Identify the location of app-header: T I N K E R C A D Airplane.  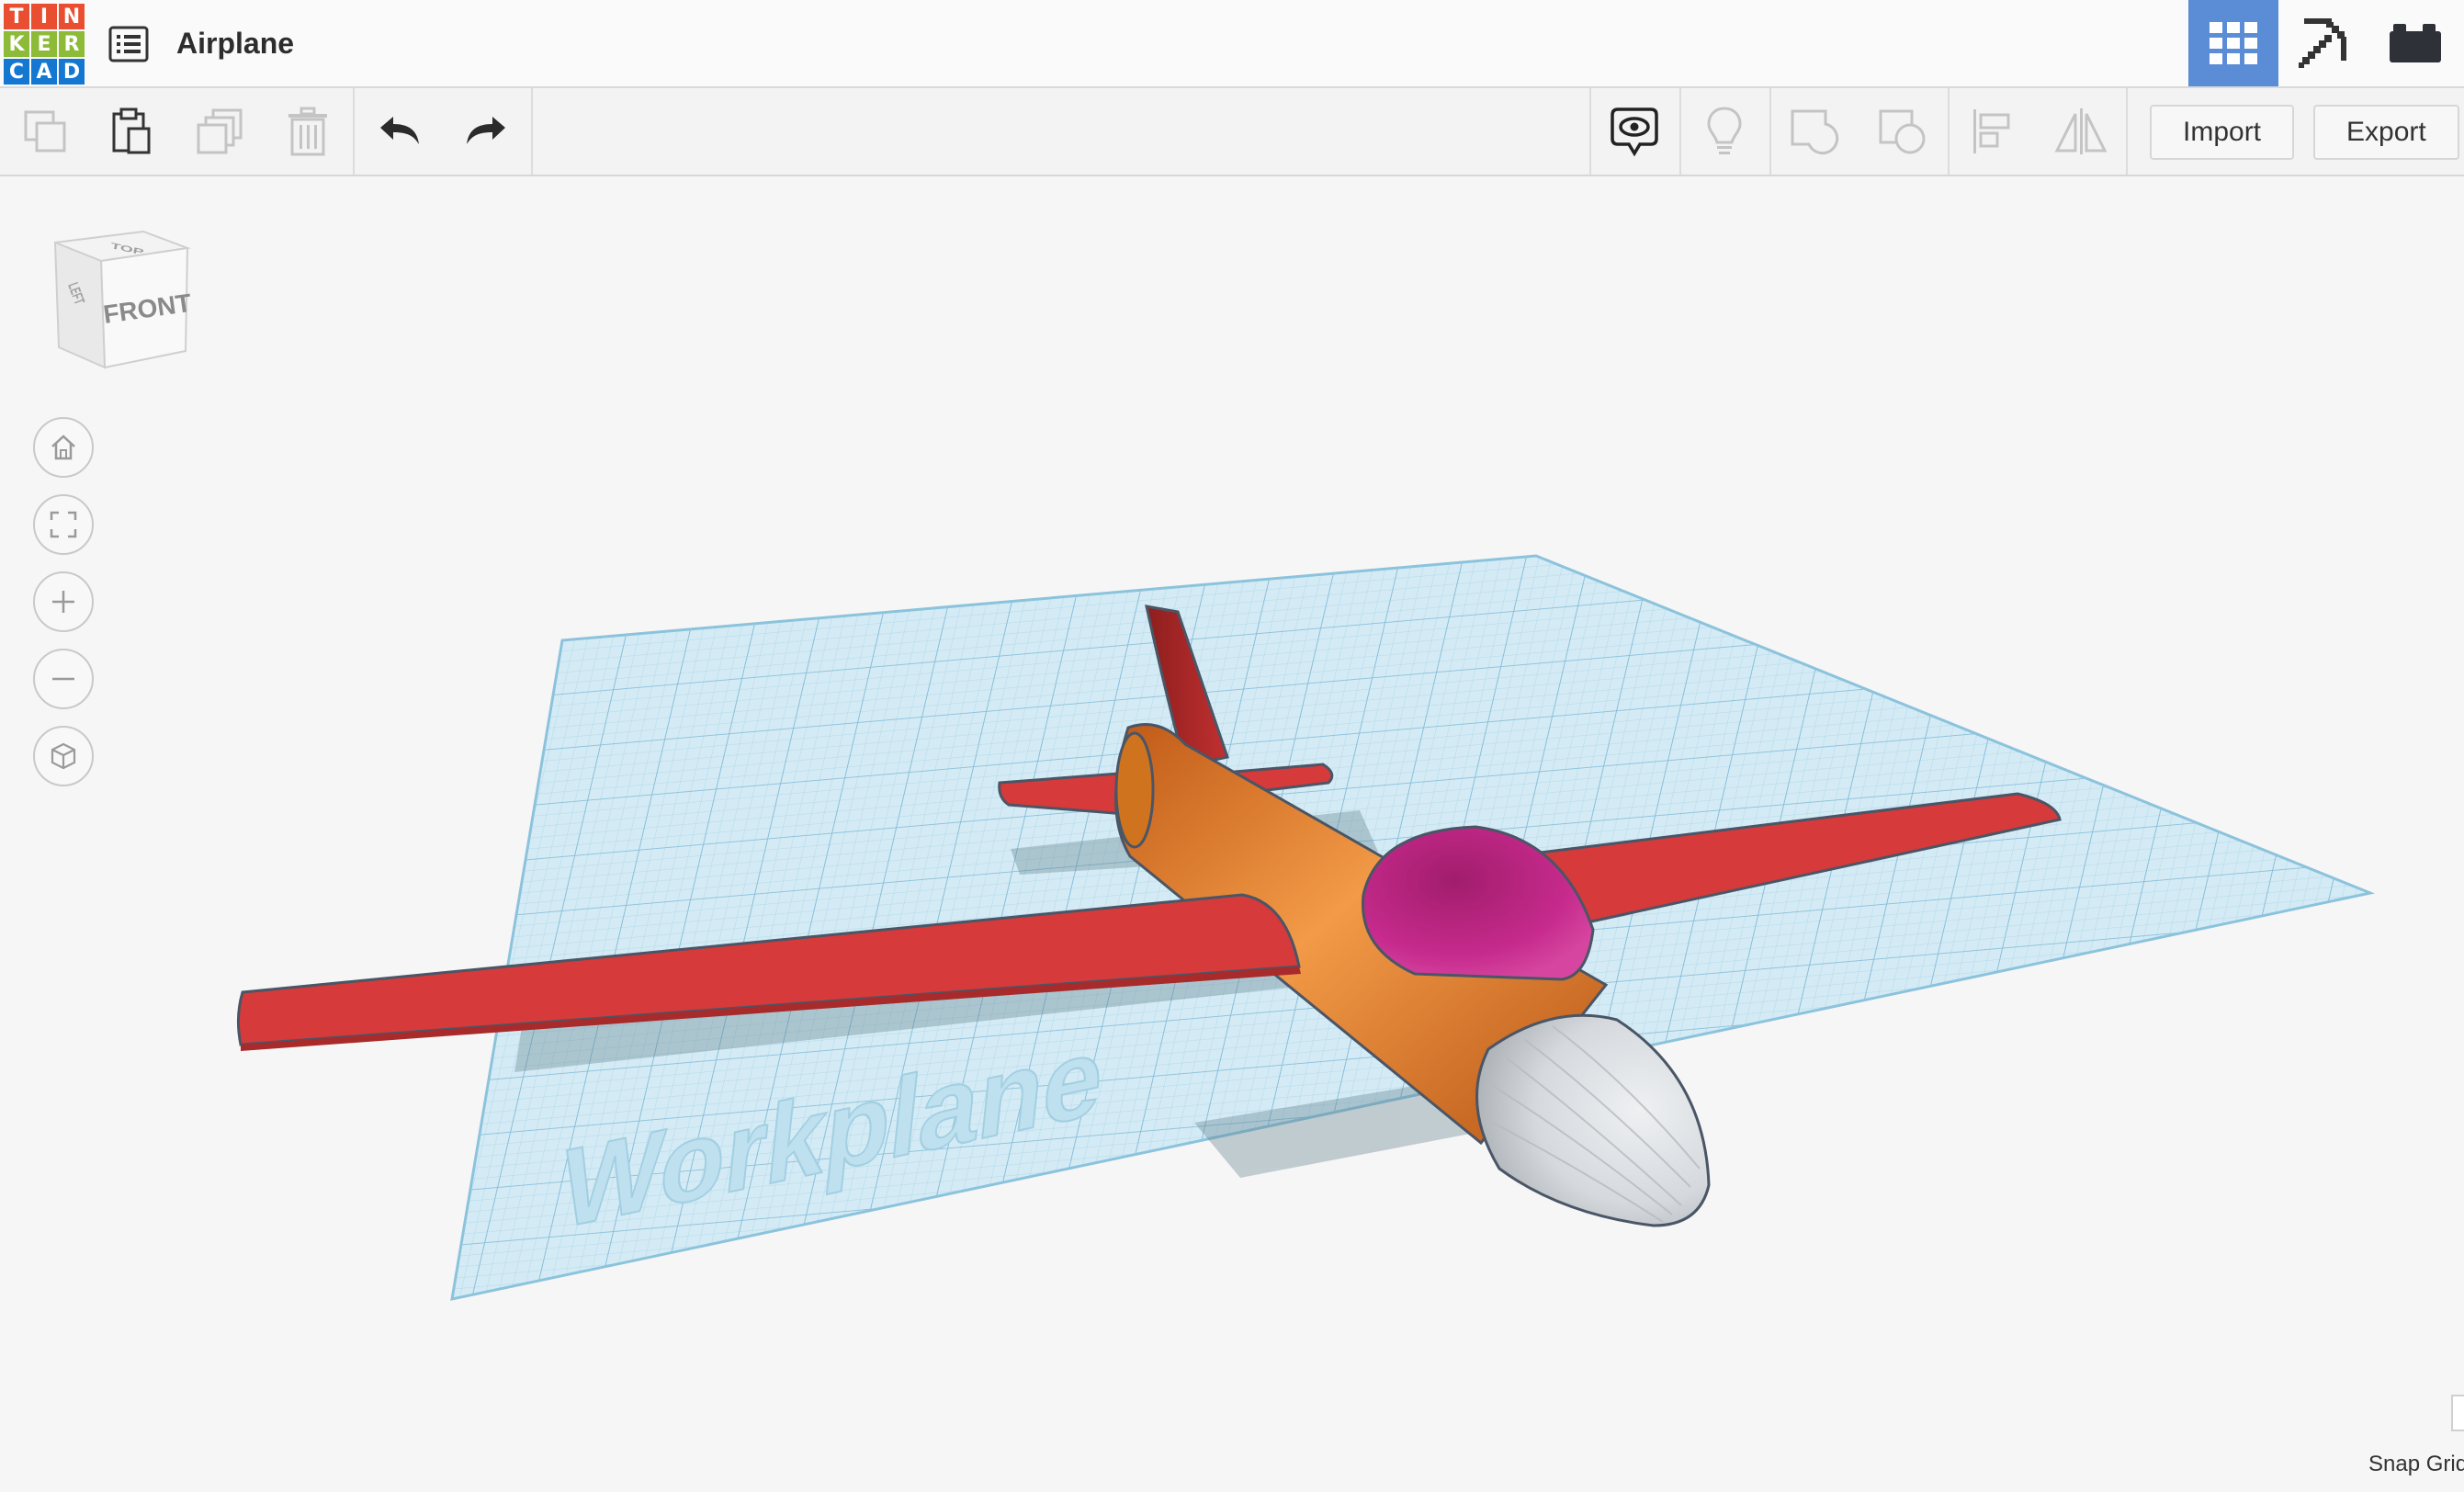
(1232, 44).